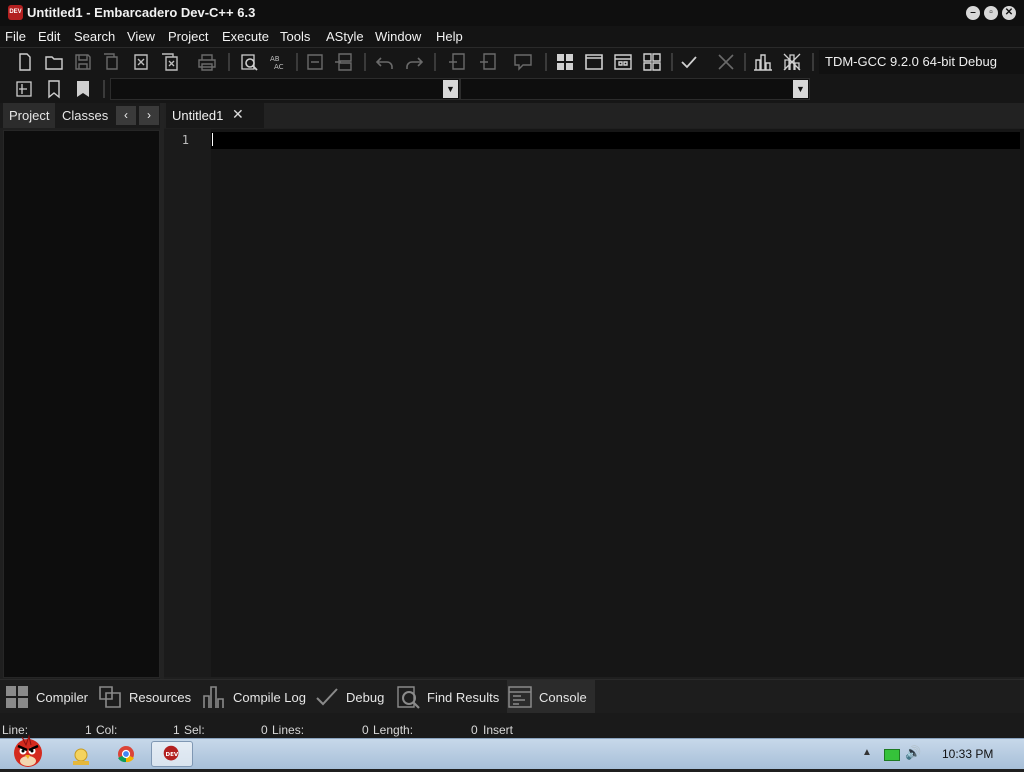  What do you see at coordinates (264, 730) in the screenshot?
I see `status-sel-value: 0` at bounding box center [264, 730].